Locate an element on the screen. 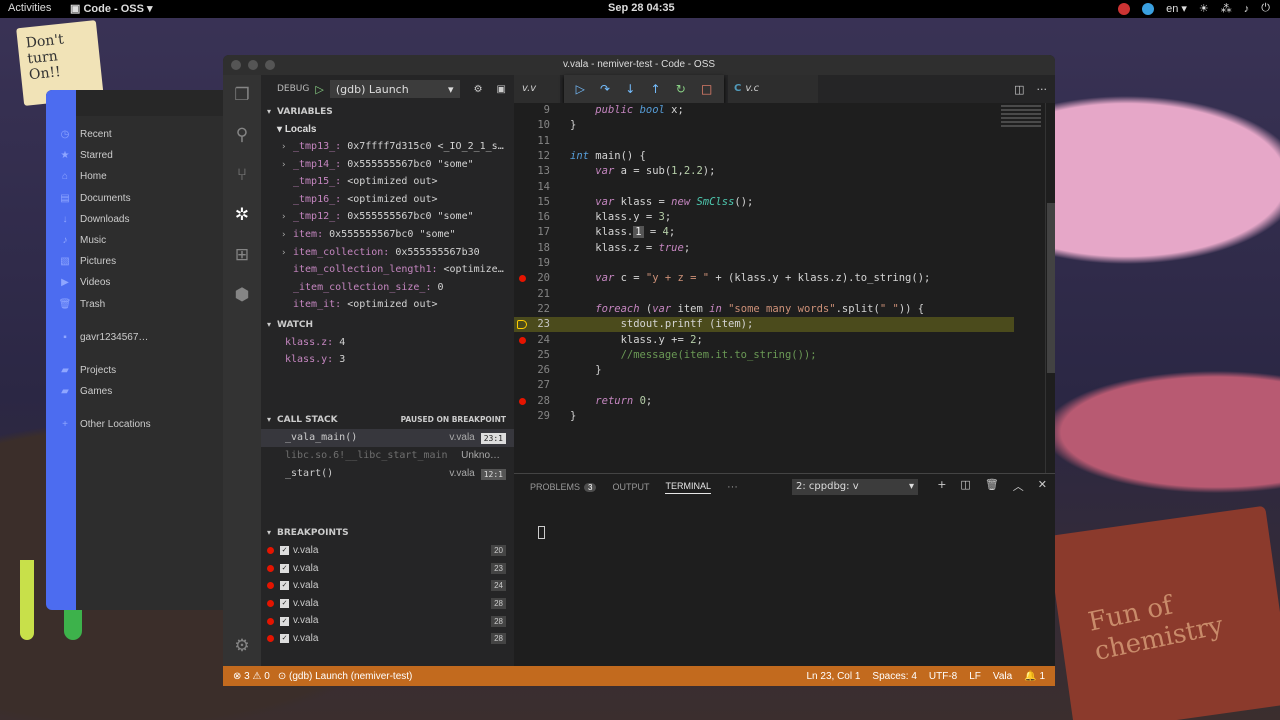 This screenshot has height=720, width=1280. breakpoint-item: ✓ v.vala 24 is located at coordinates (387, 586).